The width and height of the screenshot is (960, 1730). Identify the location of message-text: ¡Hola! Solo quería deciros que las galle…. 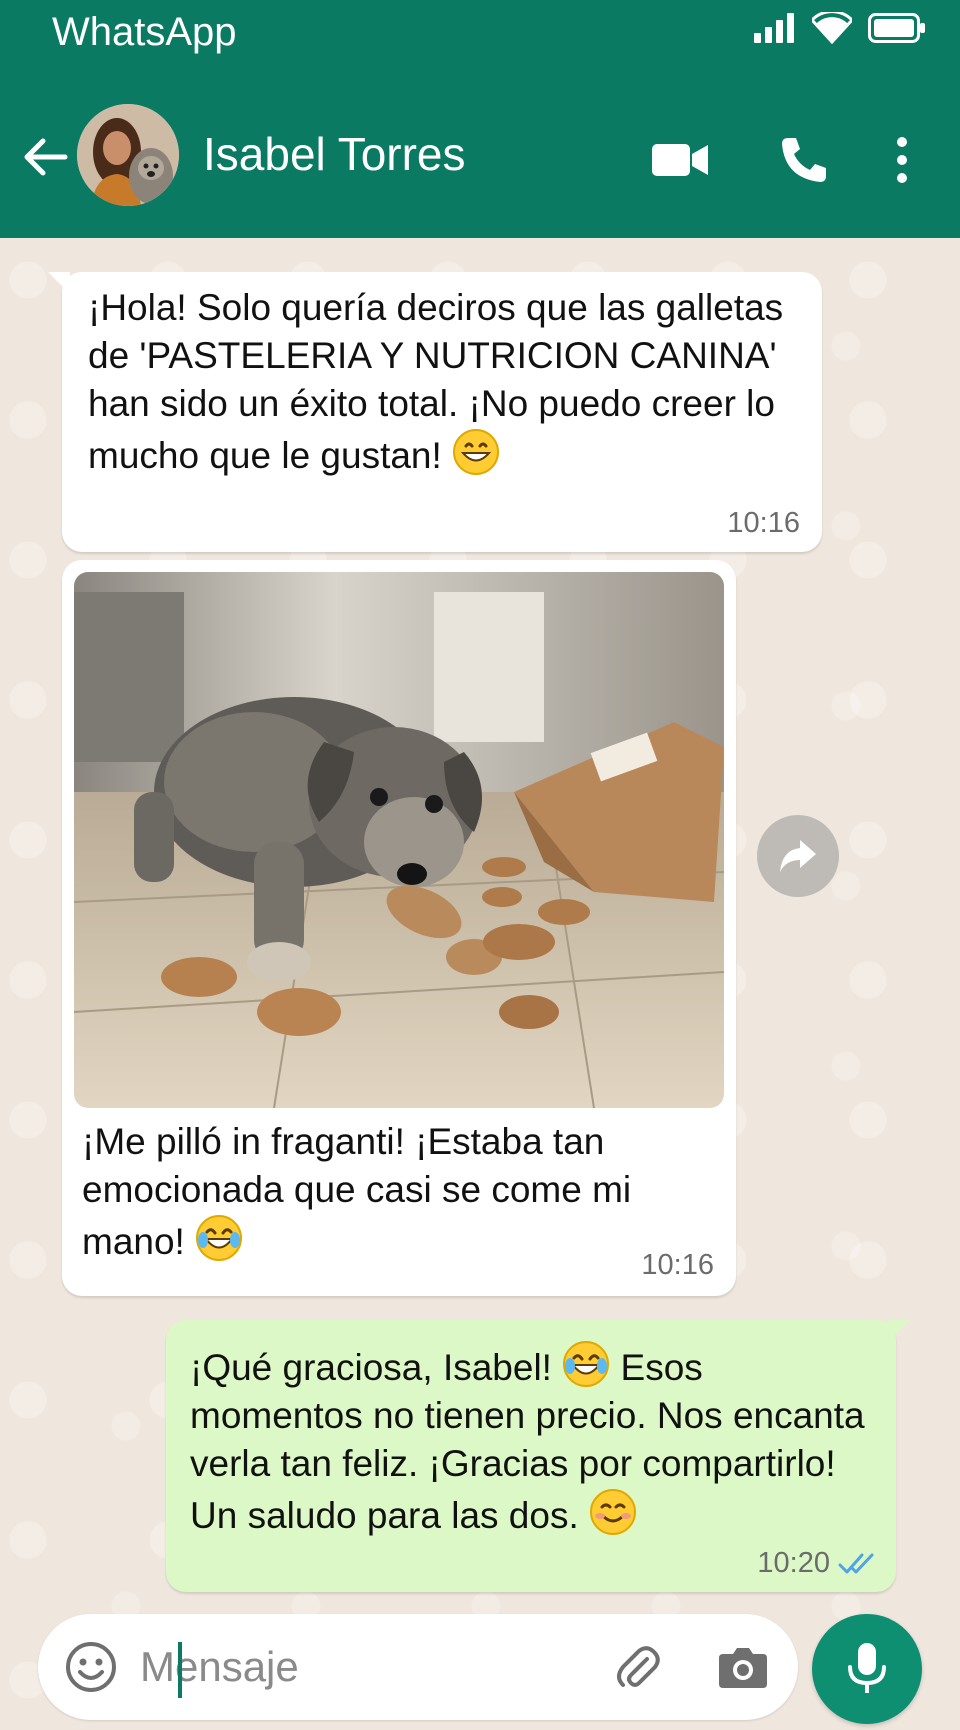
(448, 382).